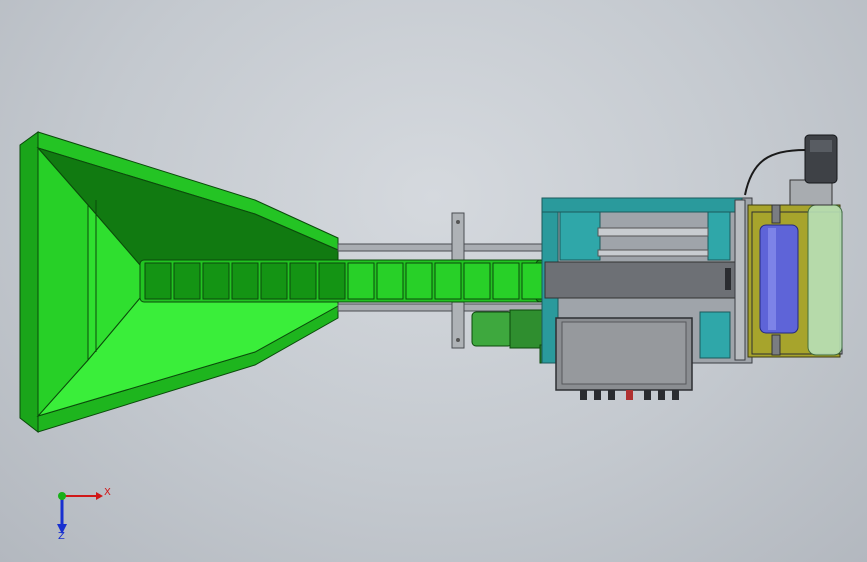 The height and width of the screenshot is (562, 867). I want to click on bracket-bolt-top, so click(458, 222).